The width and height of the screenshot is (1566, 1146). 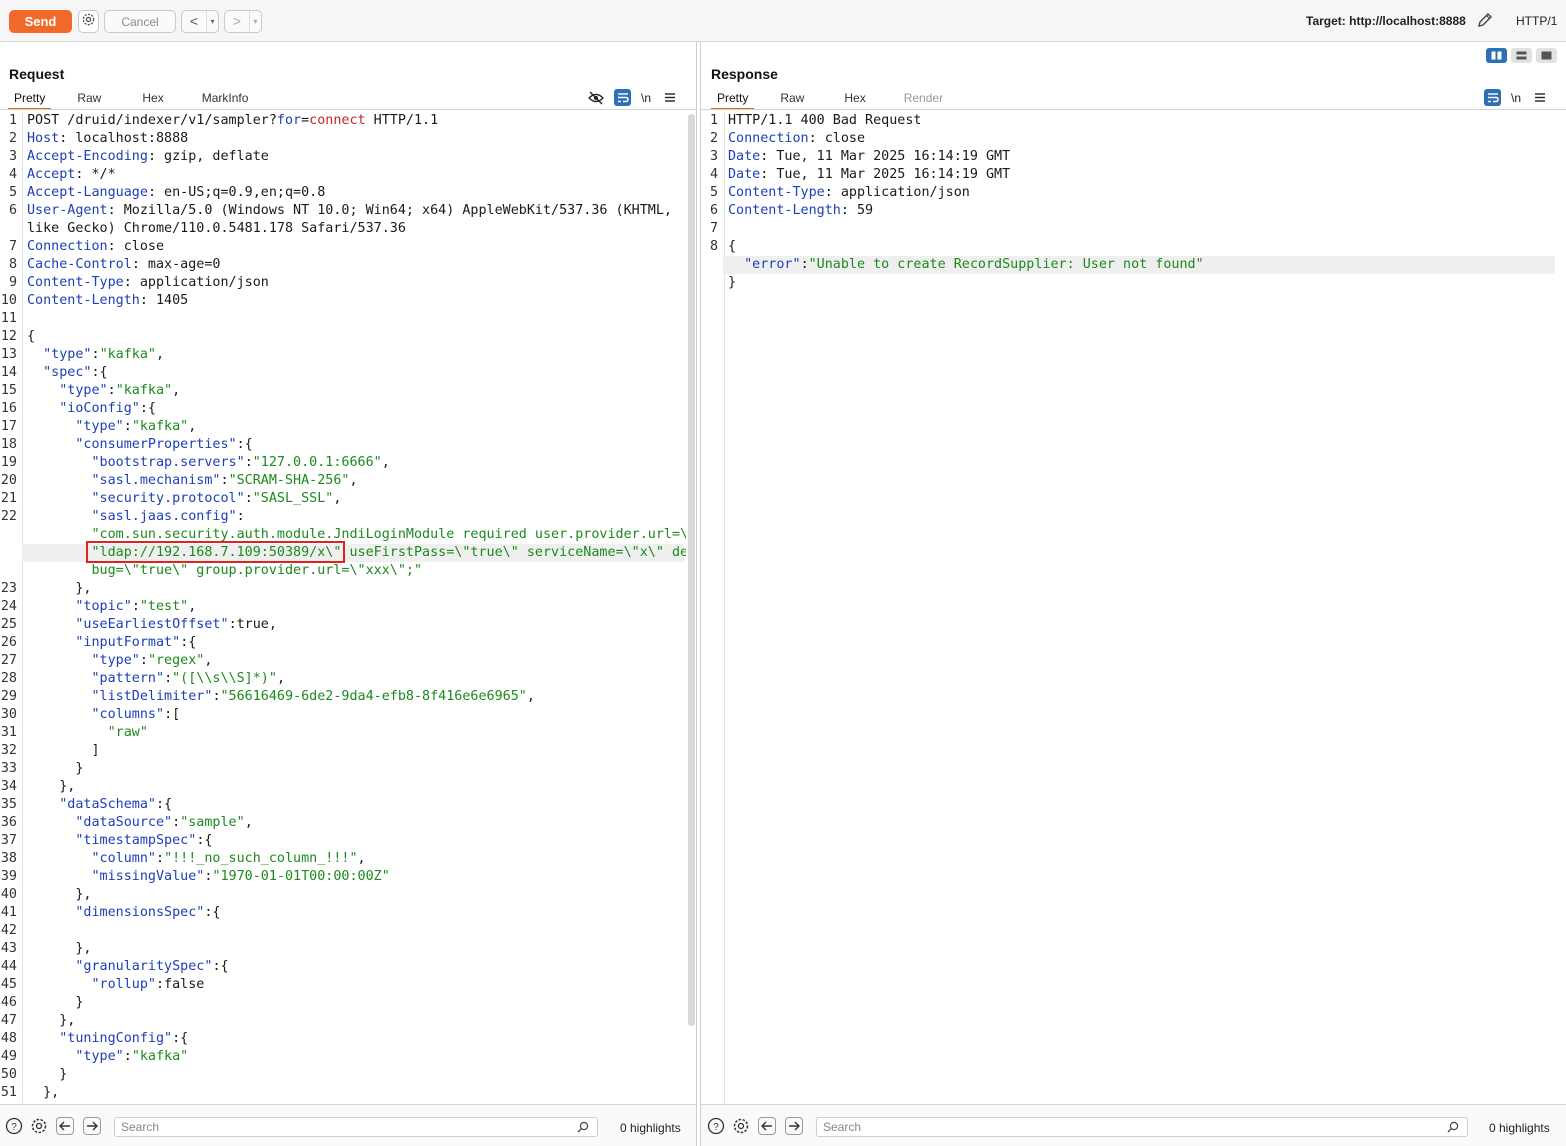 What do you see at coordinates (343, 337) in the screenshot?
I see `code-line: 12 {` at bounding box center [343, 337].